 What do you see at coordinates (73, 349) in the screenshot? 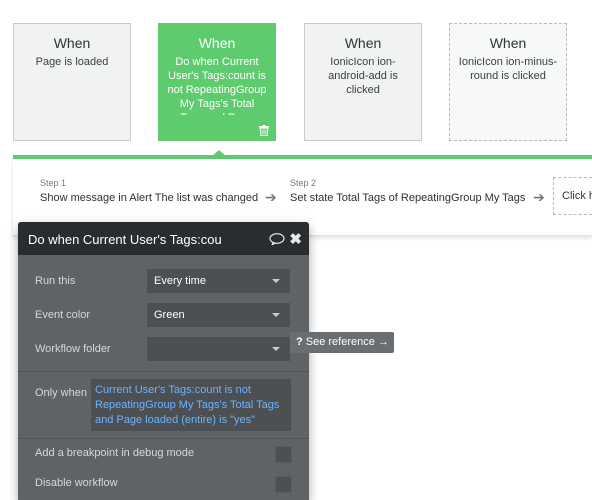
I see `workflow-folder-label: Workflow folder` at bounding box center [73, 349].